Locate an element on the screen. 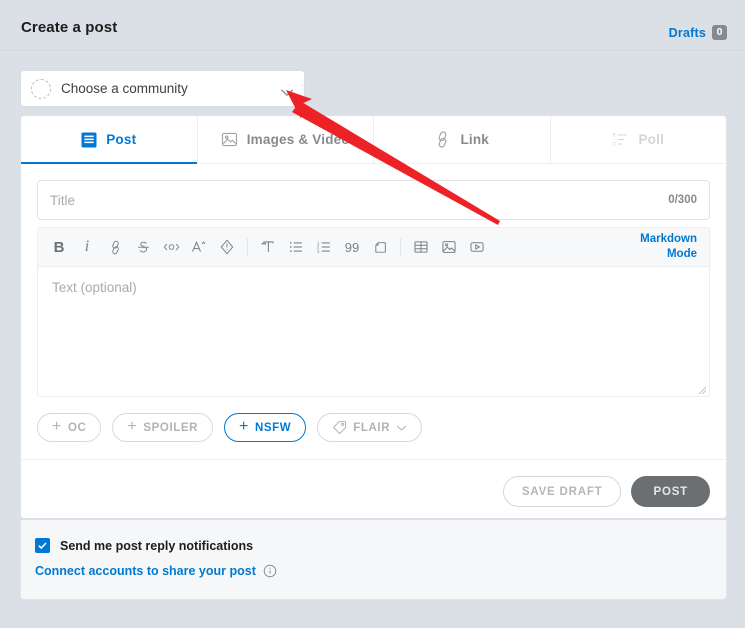 The height and width of the screenshot is (628, 745). markdown-toolbar: B i 1 2 3 99 Markdown Mode is located at coordinates (373, 247).